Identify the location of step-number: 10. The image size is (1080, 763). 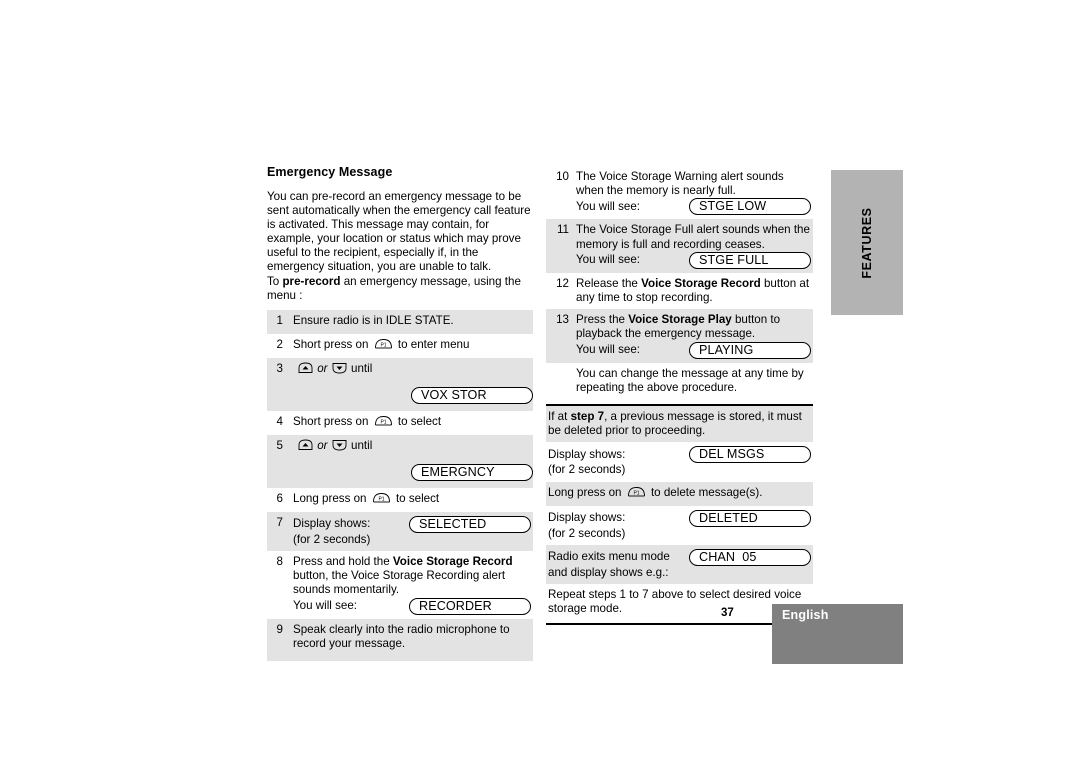
(562, 176).